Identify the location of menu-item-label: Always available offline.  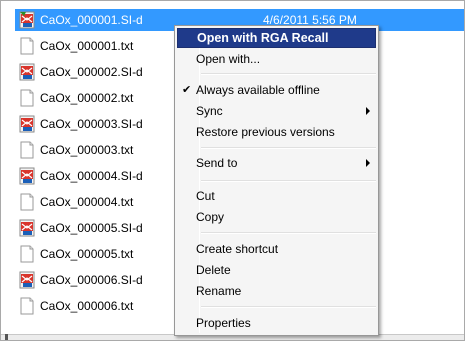
(258, 90).